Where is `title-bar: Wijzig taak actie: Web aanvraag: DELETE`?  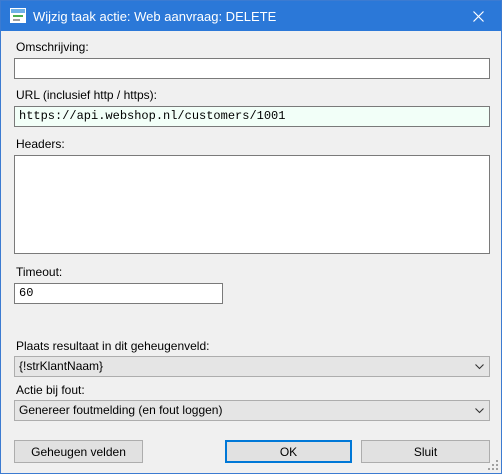 title-bar: Wijzig taak actie: Web aanvraag: DELETE is located at coordinates (251, 16).